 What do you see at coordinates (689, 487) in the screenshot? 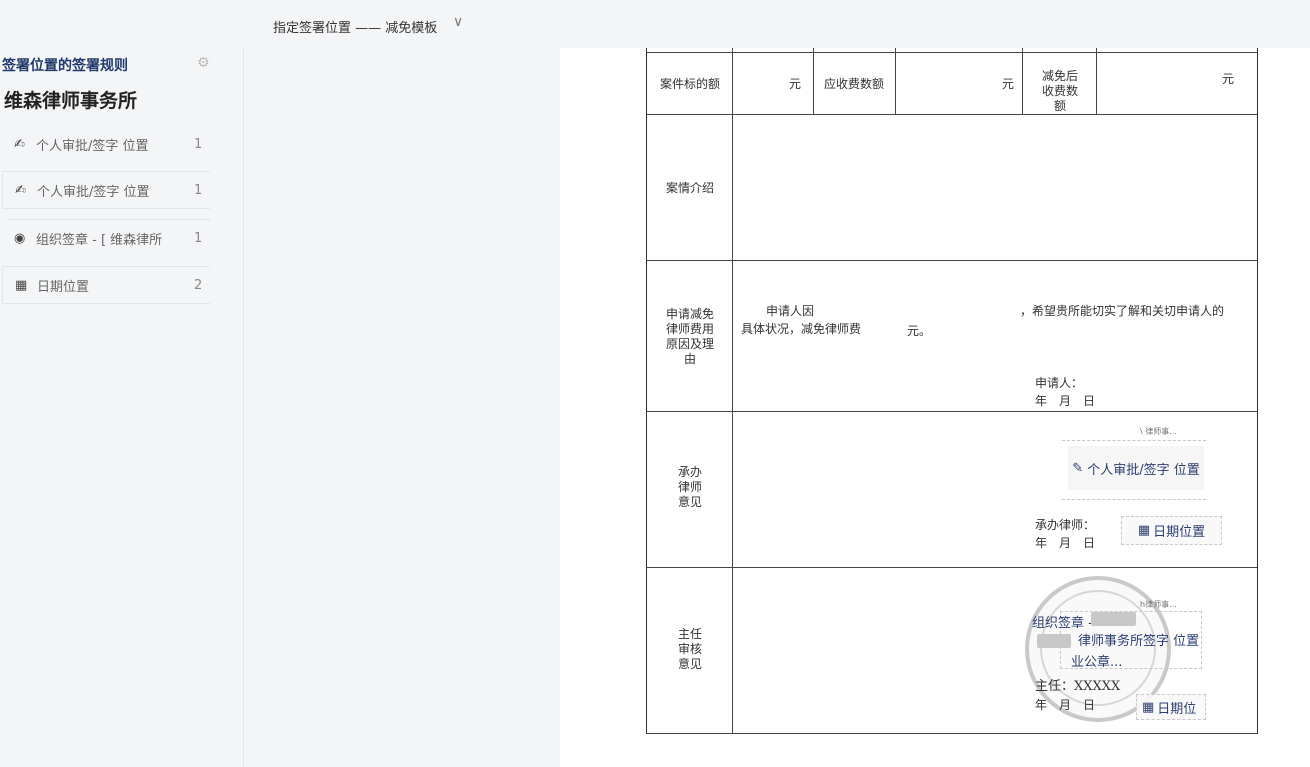
I see `label-lawyer-opinion: 承办 律师 意见` at bounding box center [689, 487].